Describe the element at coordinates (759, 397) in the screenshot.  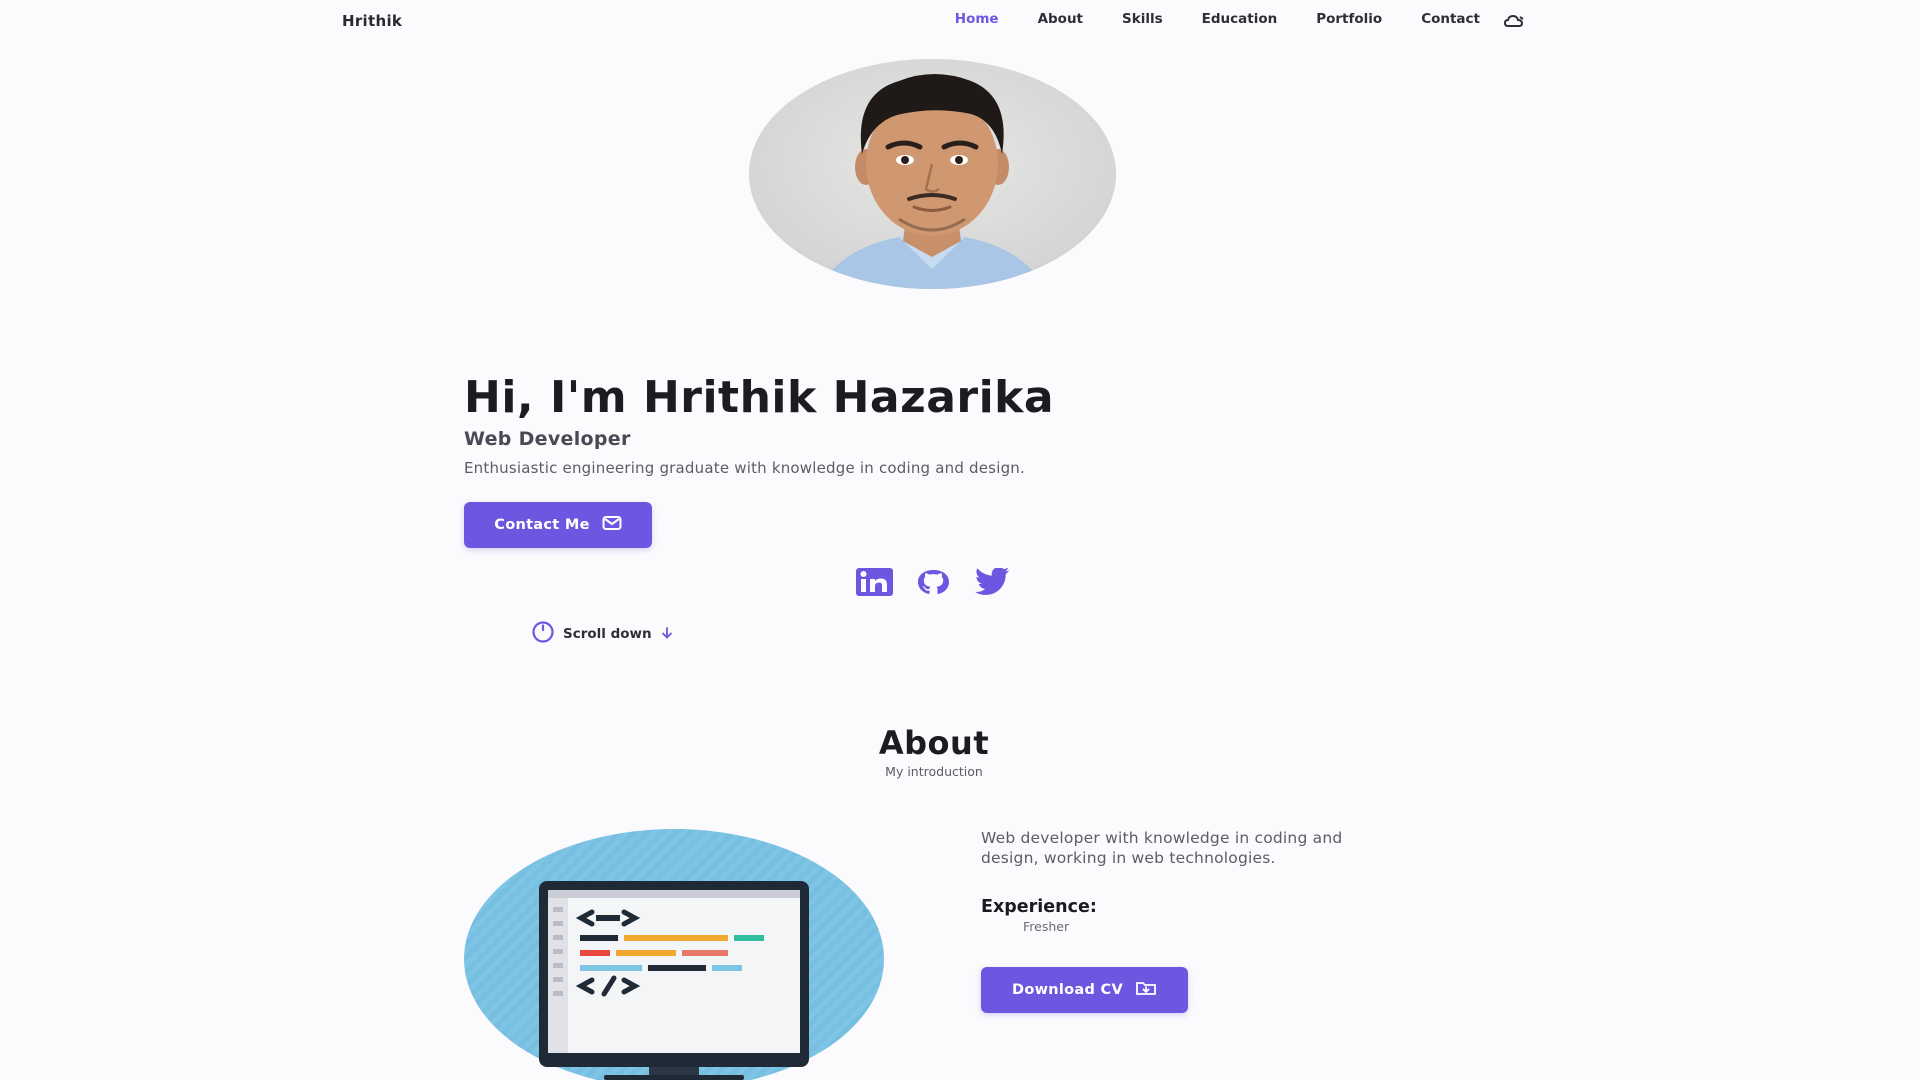
I see `hero-title: Hi, I'm Hrithik Hazarika` at that location.